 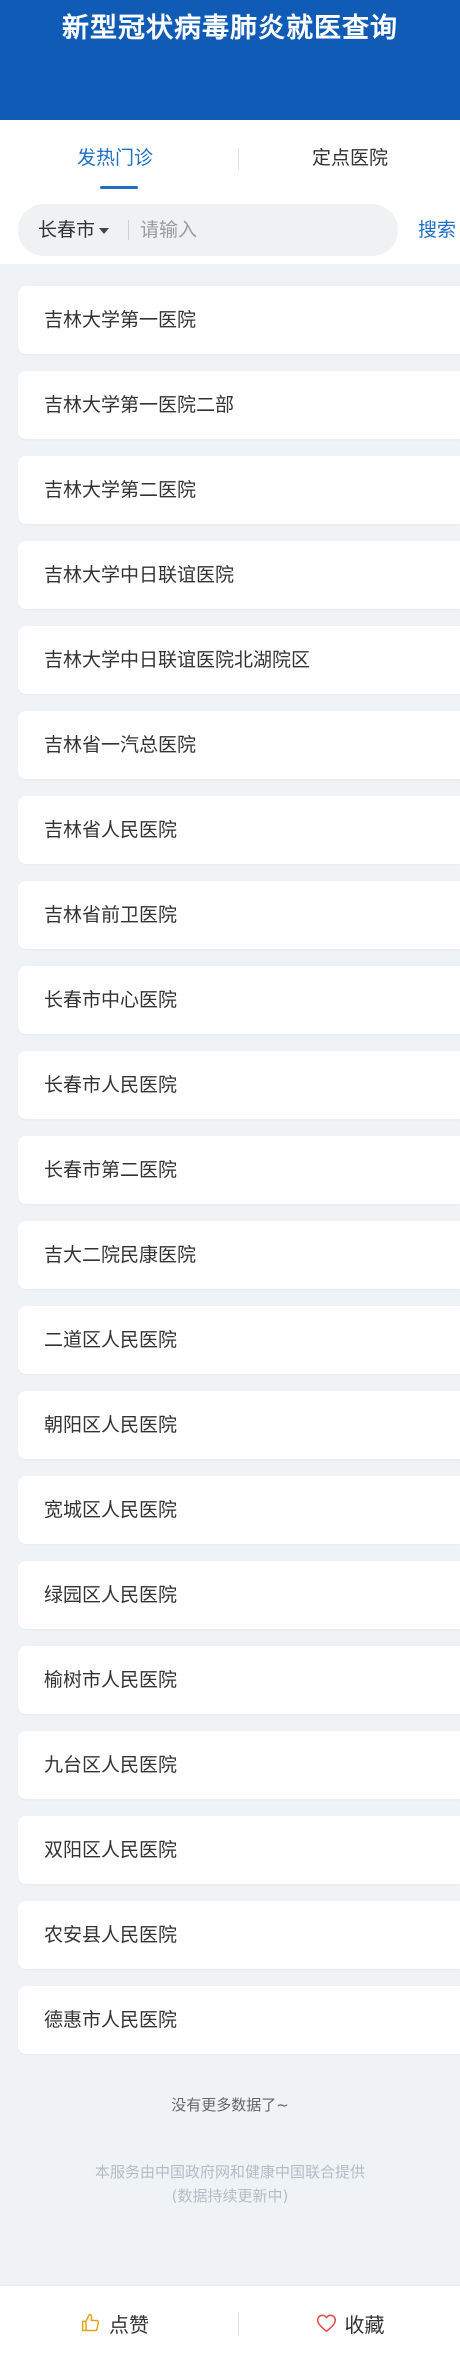 I want to click on list-item-label: 农安县人民医院, so click(x=111, y=1935).